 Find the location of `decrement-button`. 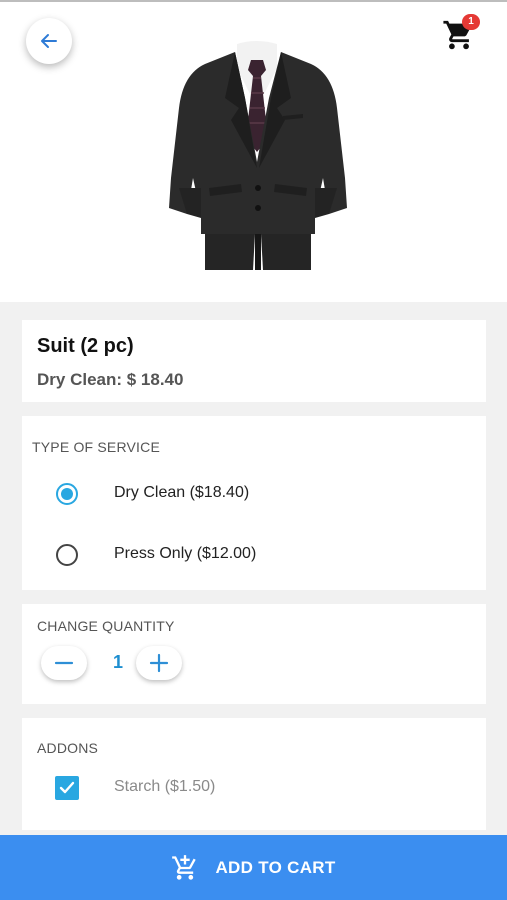

decrement-button is located at coordinates (64, 663).